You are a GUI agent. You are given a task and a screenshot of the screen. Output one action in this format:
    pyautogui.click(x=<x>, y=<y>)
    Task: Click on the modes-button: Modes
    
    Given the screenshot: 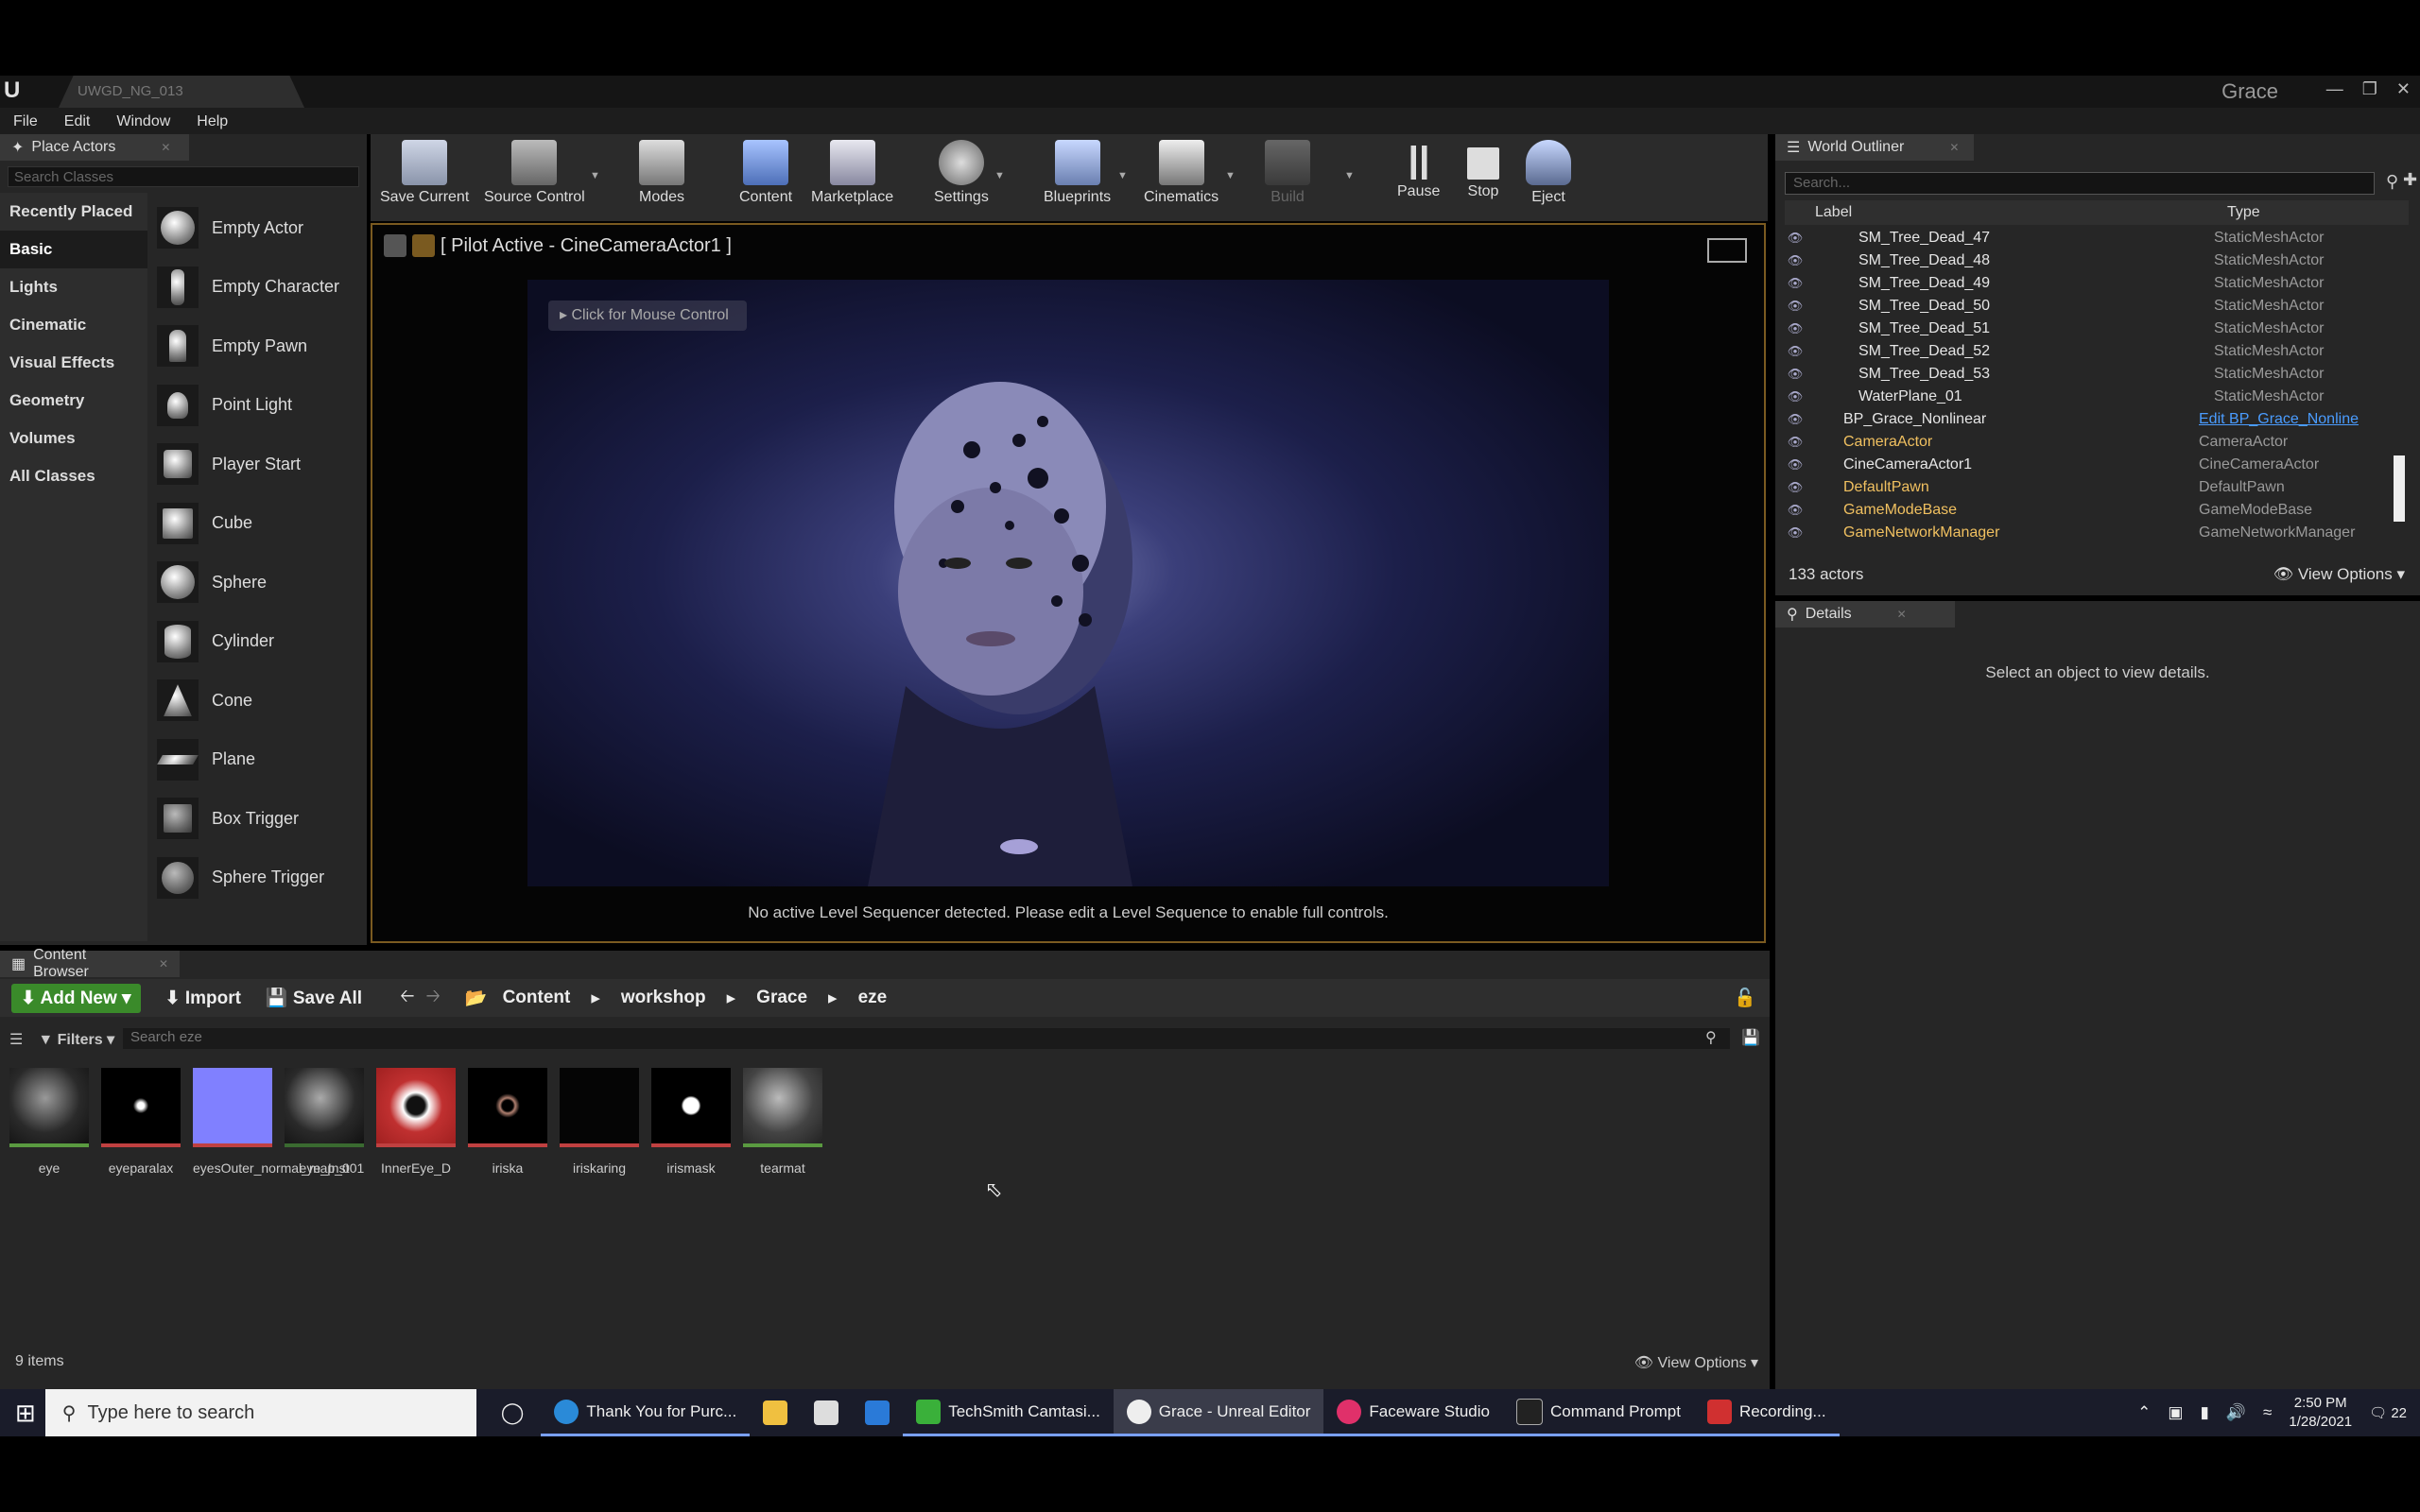 What is the action you would take?
    pyautogui.click(x=661, y=173)
    